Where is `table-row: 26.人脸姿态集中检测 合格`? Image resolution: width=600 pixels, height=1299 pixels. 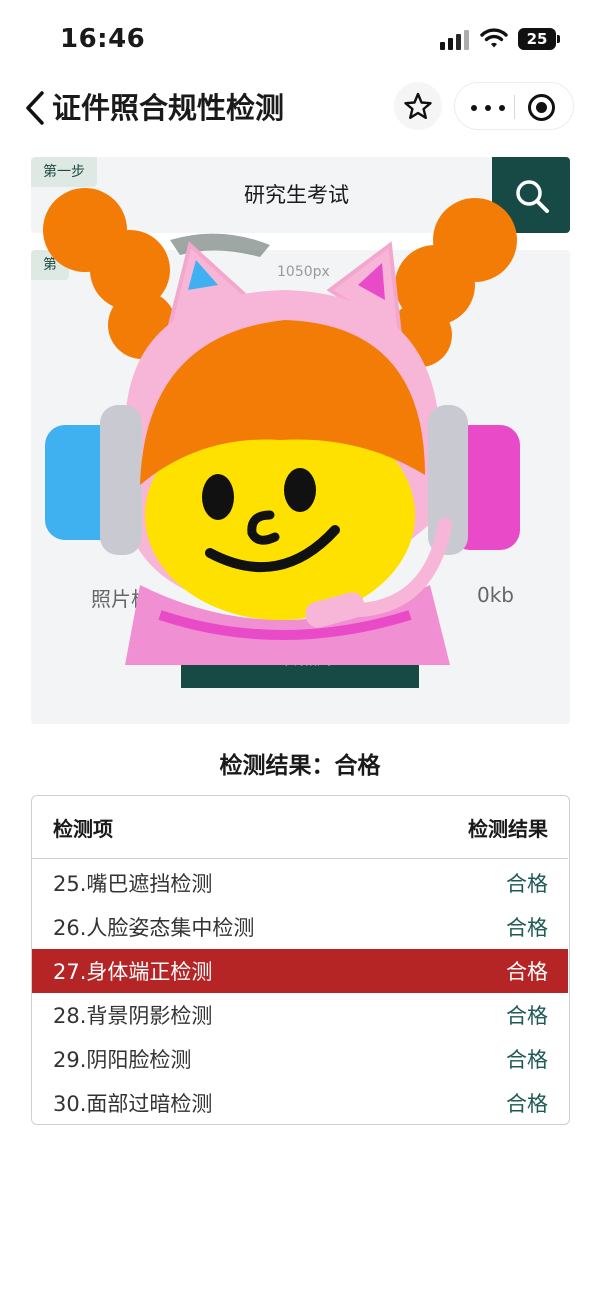
table-row: 26.人脸姿态集中检测 合格 is located at coordinates (300, 927).